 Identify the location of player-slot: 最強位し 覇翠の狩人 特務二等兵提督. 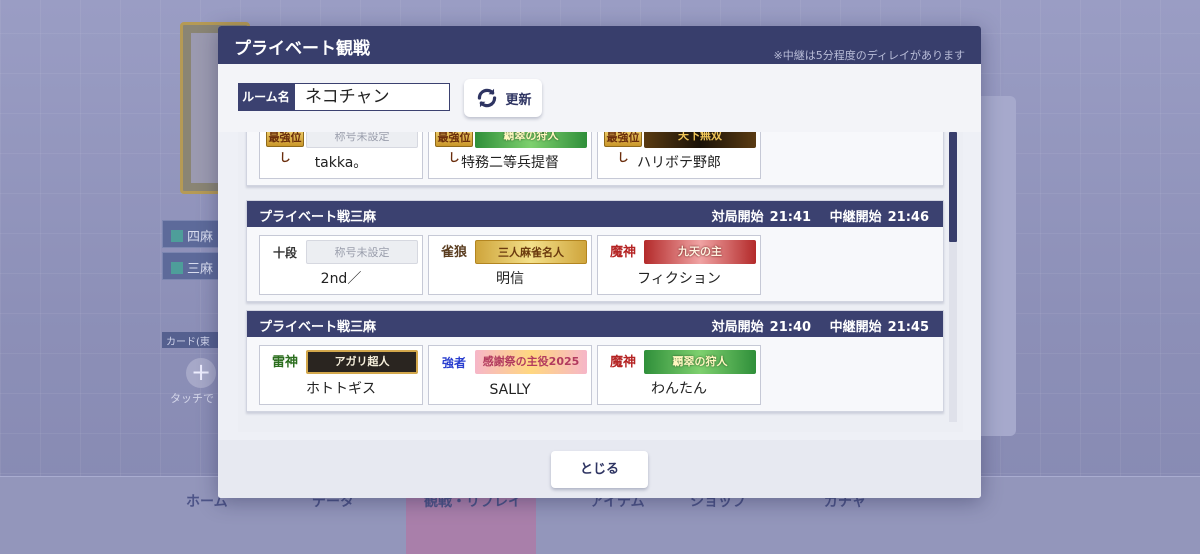
(510, 155).